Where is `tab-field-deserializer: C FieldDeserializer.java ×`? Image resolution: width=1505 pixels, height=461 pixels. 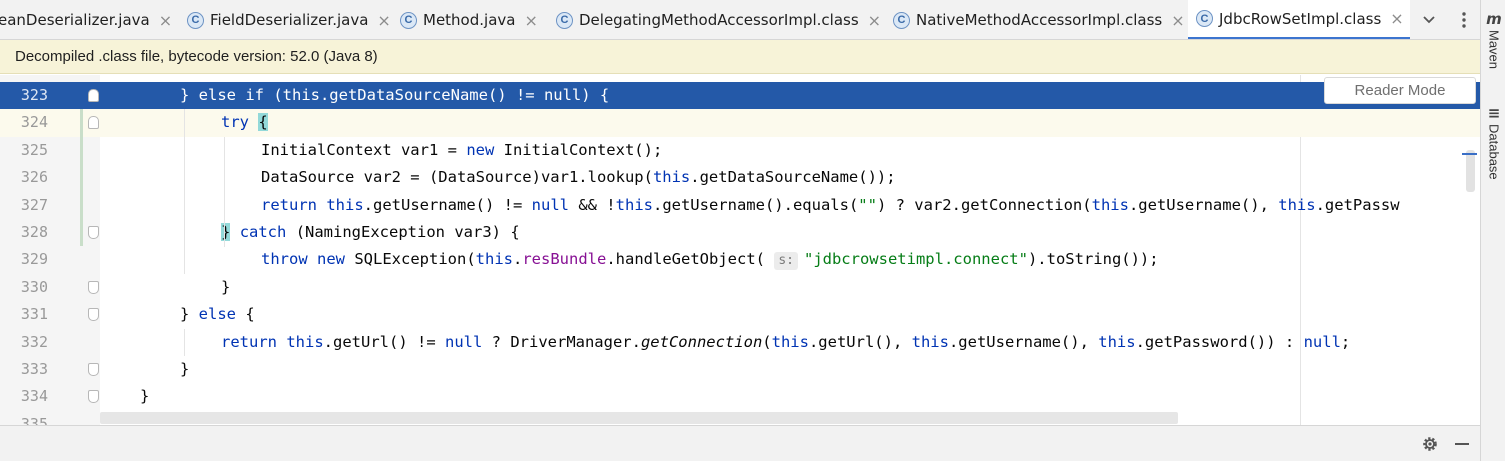 tab-field-deserializer: C FieldDeserializer.java × is located at coordinates (289, 19).